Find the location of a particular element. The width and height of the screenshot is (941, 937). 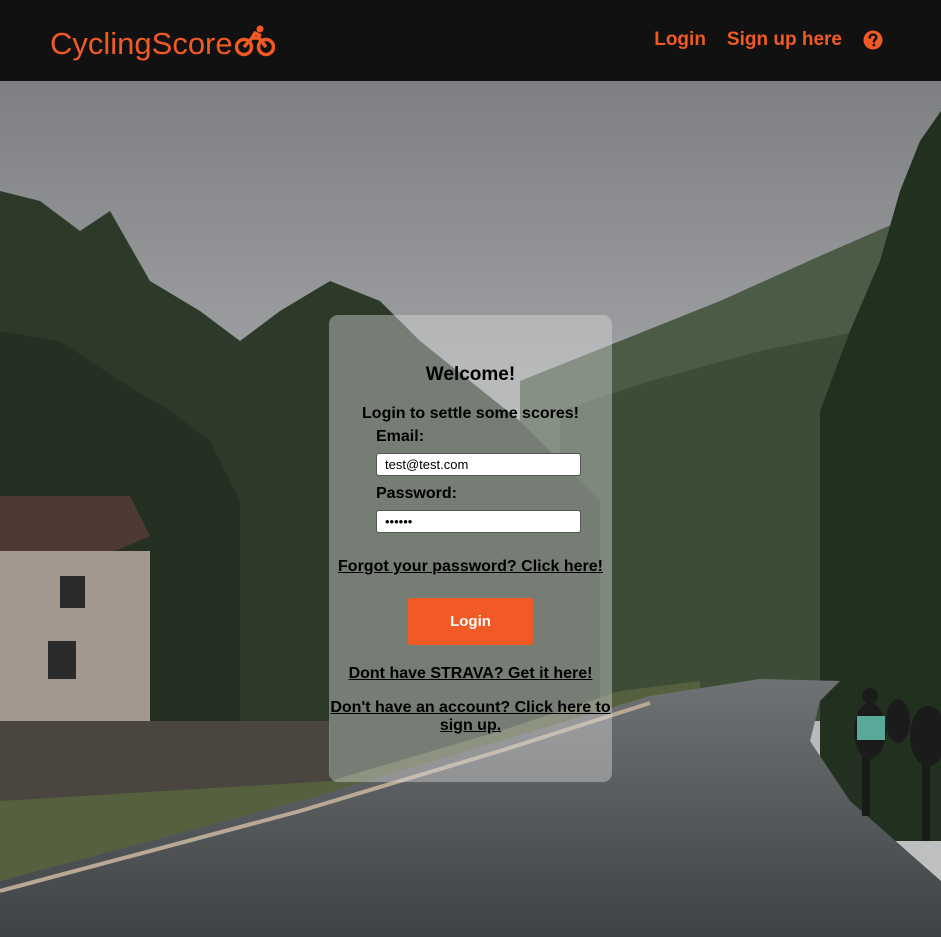

bicycle-icon is located at coordinates (254, 45).